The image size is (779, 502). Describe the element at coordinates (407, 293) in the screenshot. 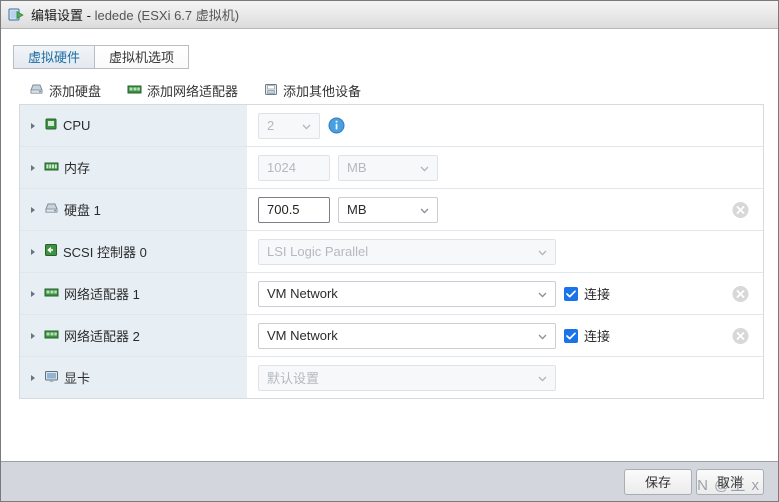

I see `network-1-portgroup-select: VM Network` at that location.